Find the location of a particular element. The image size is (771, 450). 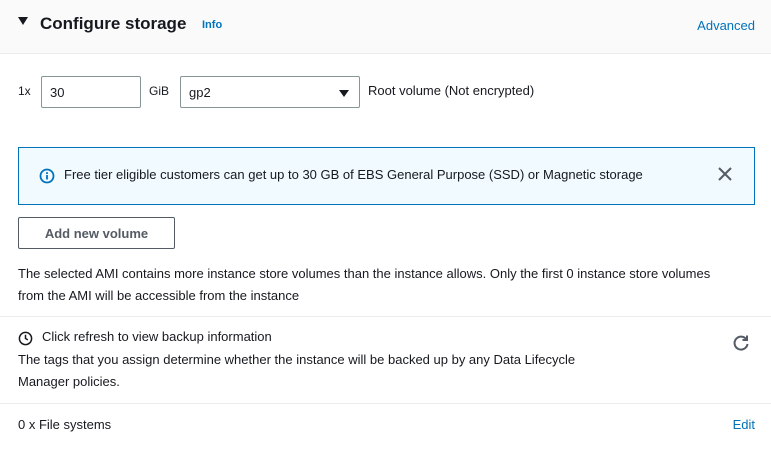

advanced-link: Advanced is located at coordinates (726, 25).